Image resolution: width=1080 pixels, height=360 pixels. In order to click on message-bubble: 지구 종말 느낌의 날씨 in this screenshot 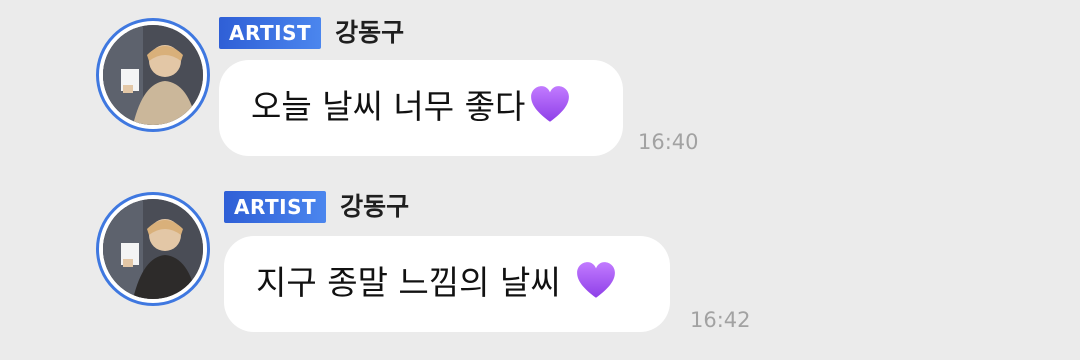, I will do `click(447, 284)`.